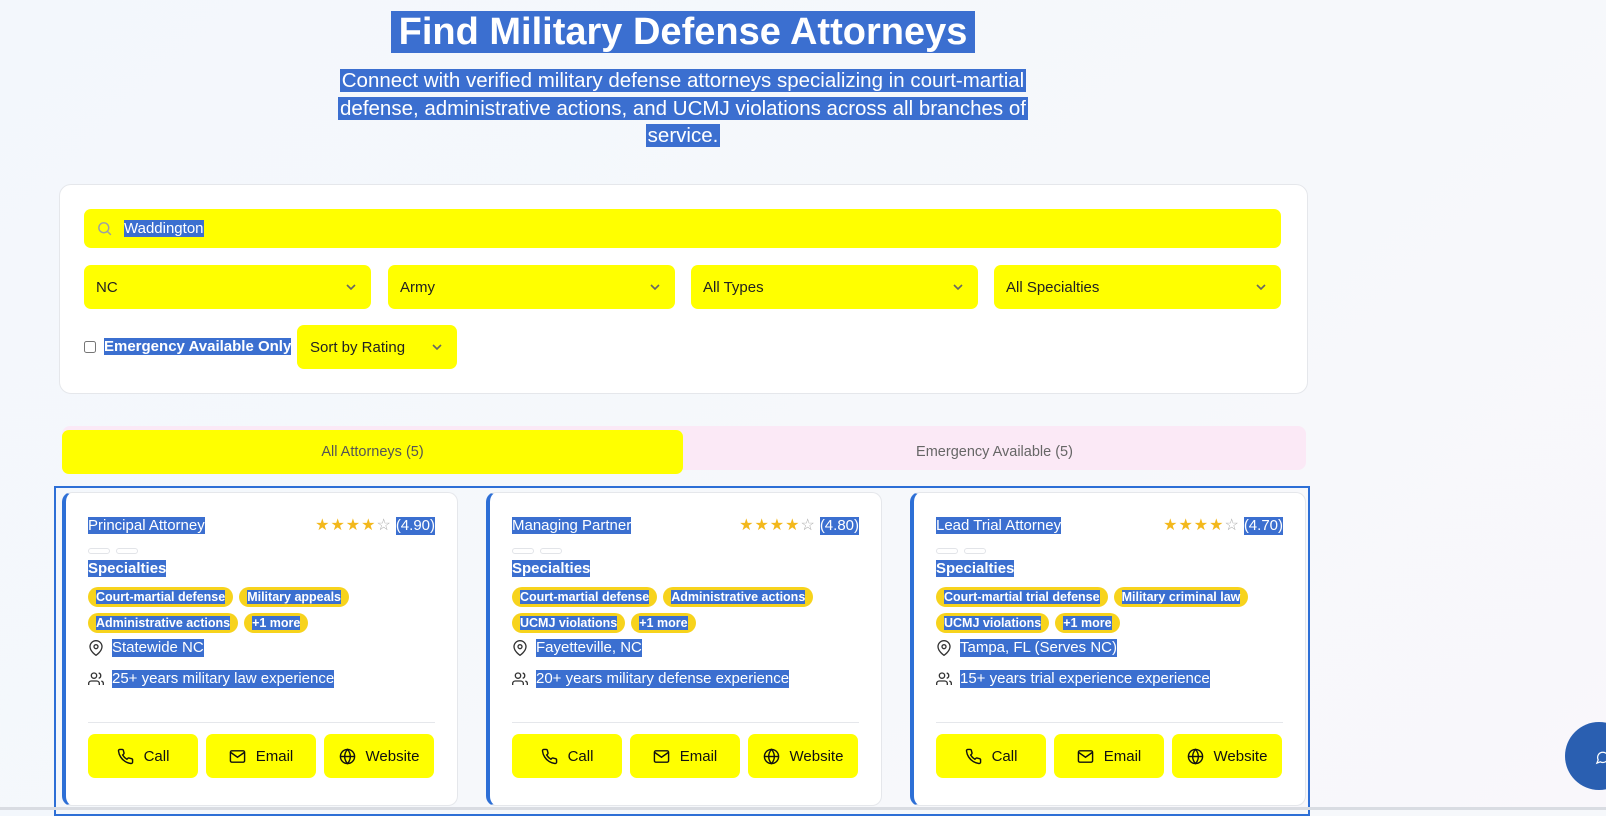 The width and height of the screenshot is (1606, 816). What do you see at coordinates (198, 346) in the screenshot?
I see `emergency-only-label: Emergency Available Only` at bounding box center [198, 346].